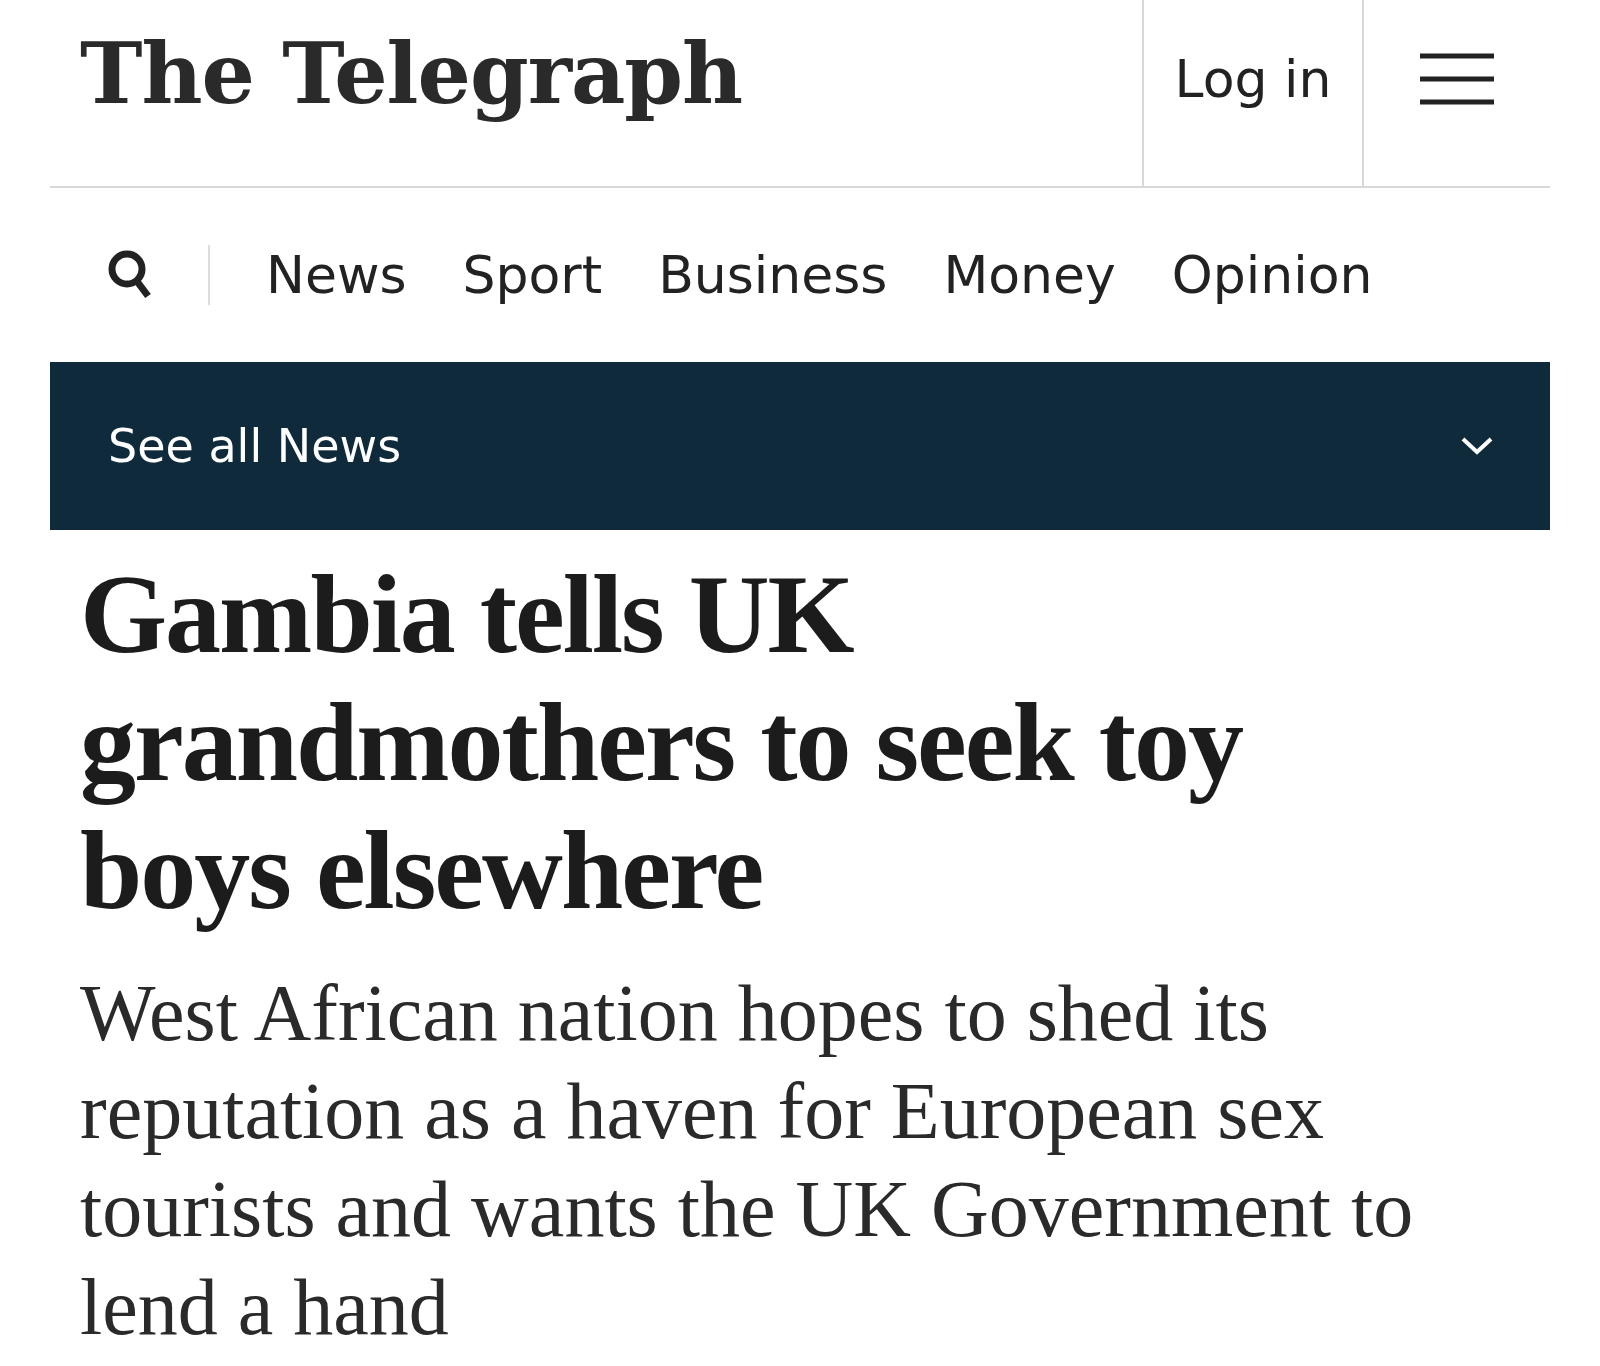 This screenshot has height=1366, width=1600. Describe the element at coordinates (336, 275) in the screenshot. I see `nav-link: News` at that location.